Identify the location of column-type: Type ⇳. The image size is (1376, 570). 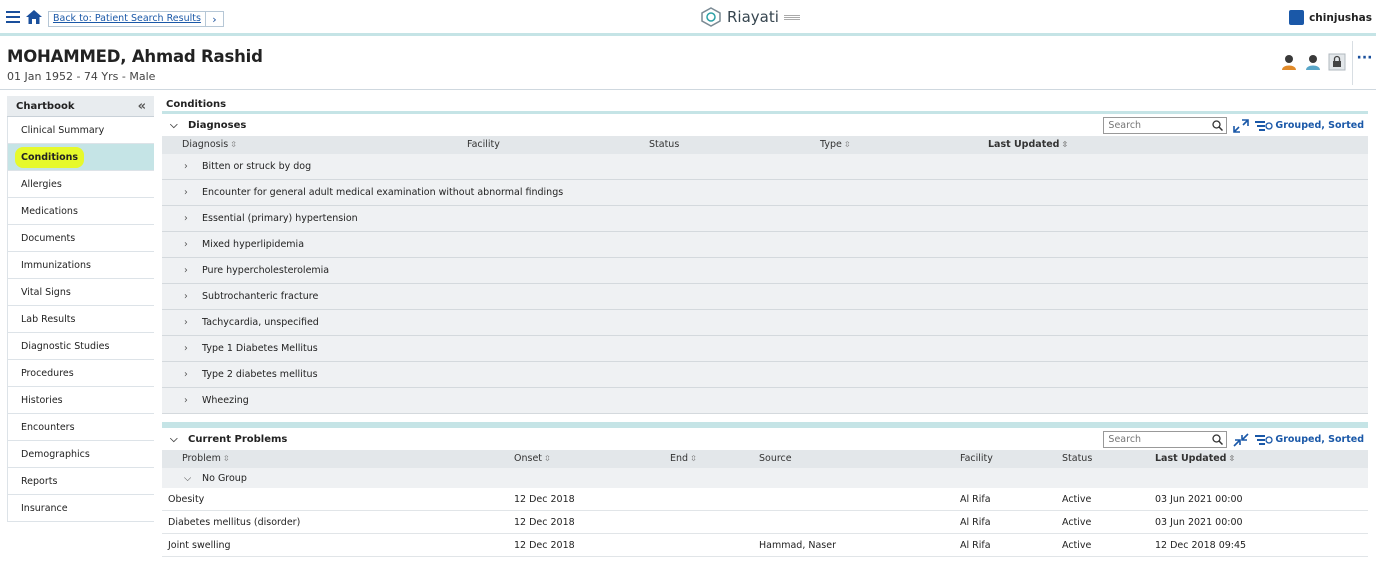
(835, 144).